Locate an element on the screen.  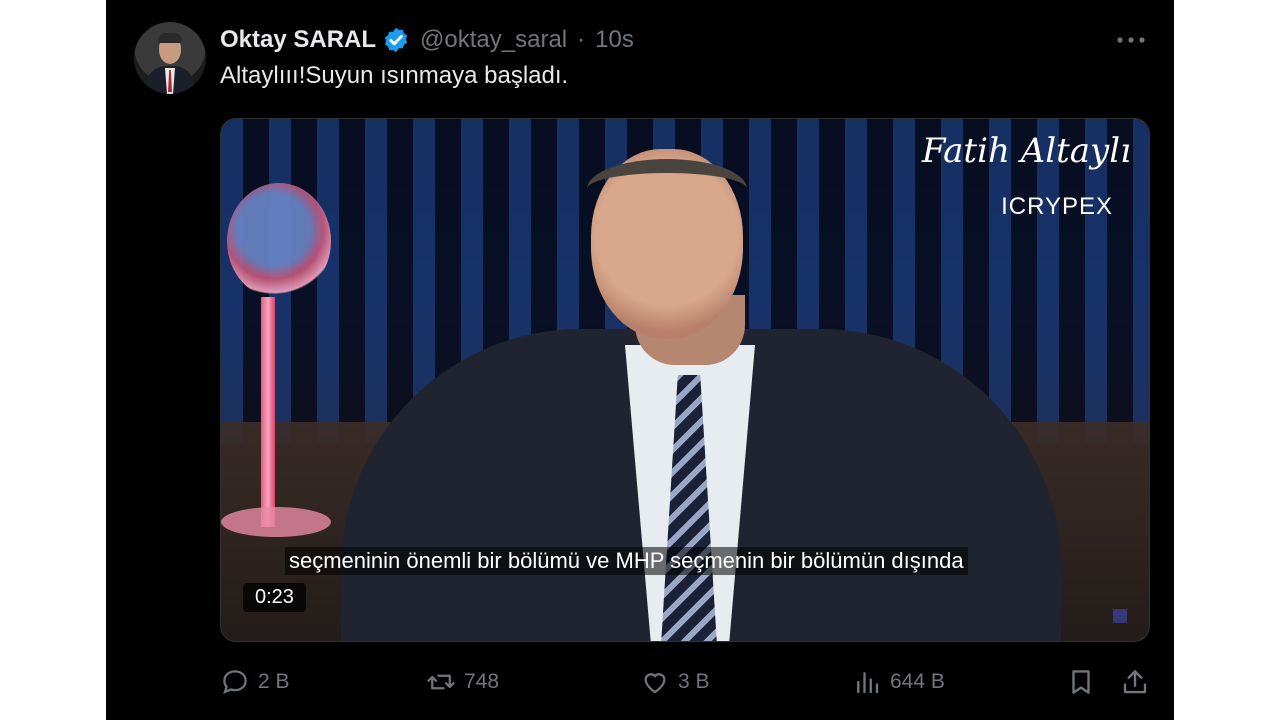
repost-button: 748 is located at coordinates (462, 682).